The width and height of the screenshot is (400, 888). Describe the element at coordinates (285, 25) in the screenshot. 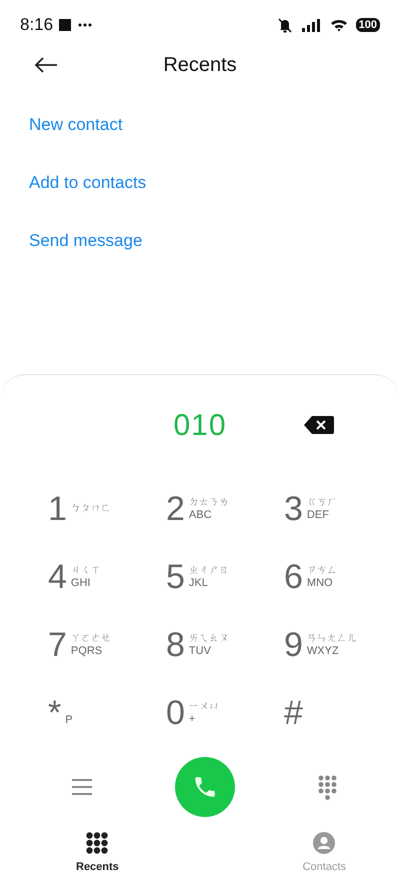

I see `bell-muted-icon` at that location.